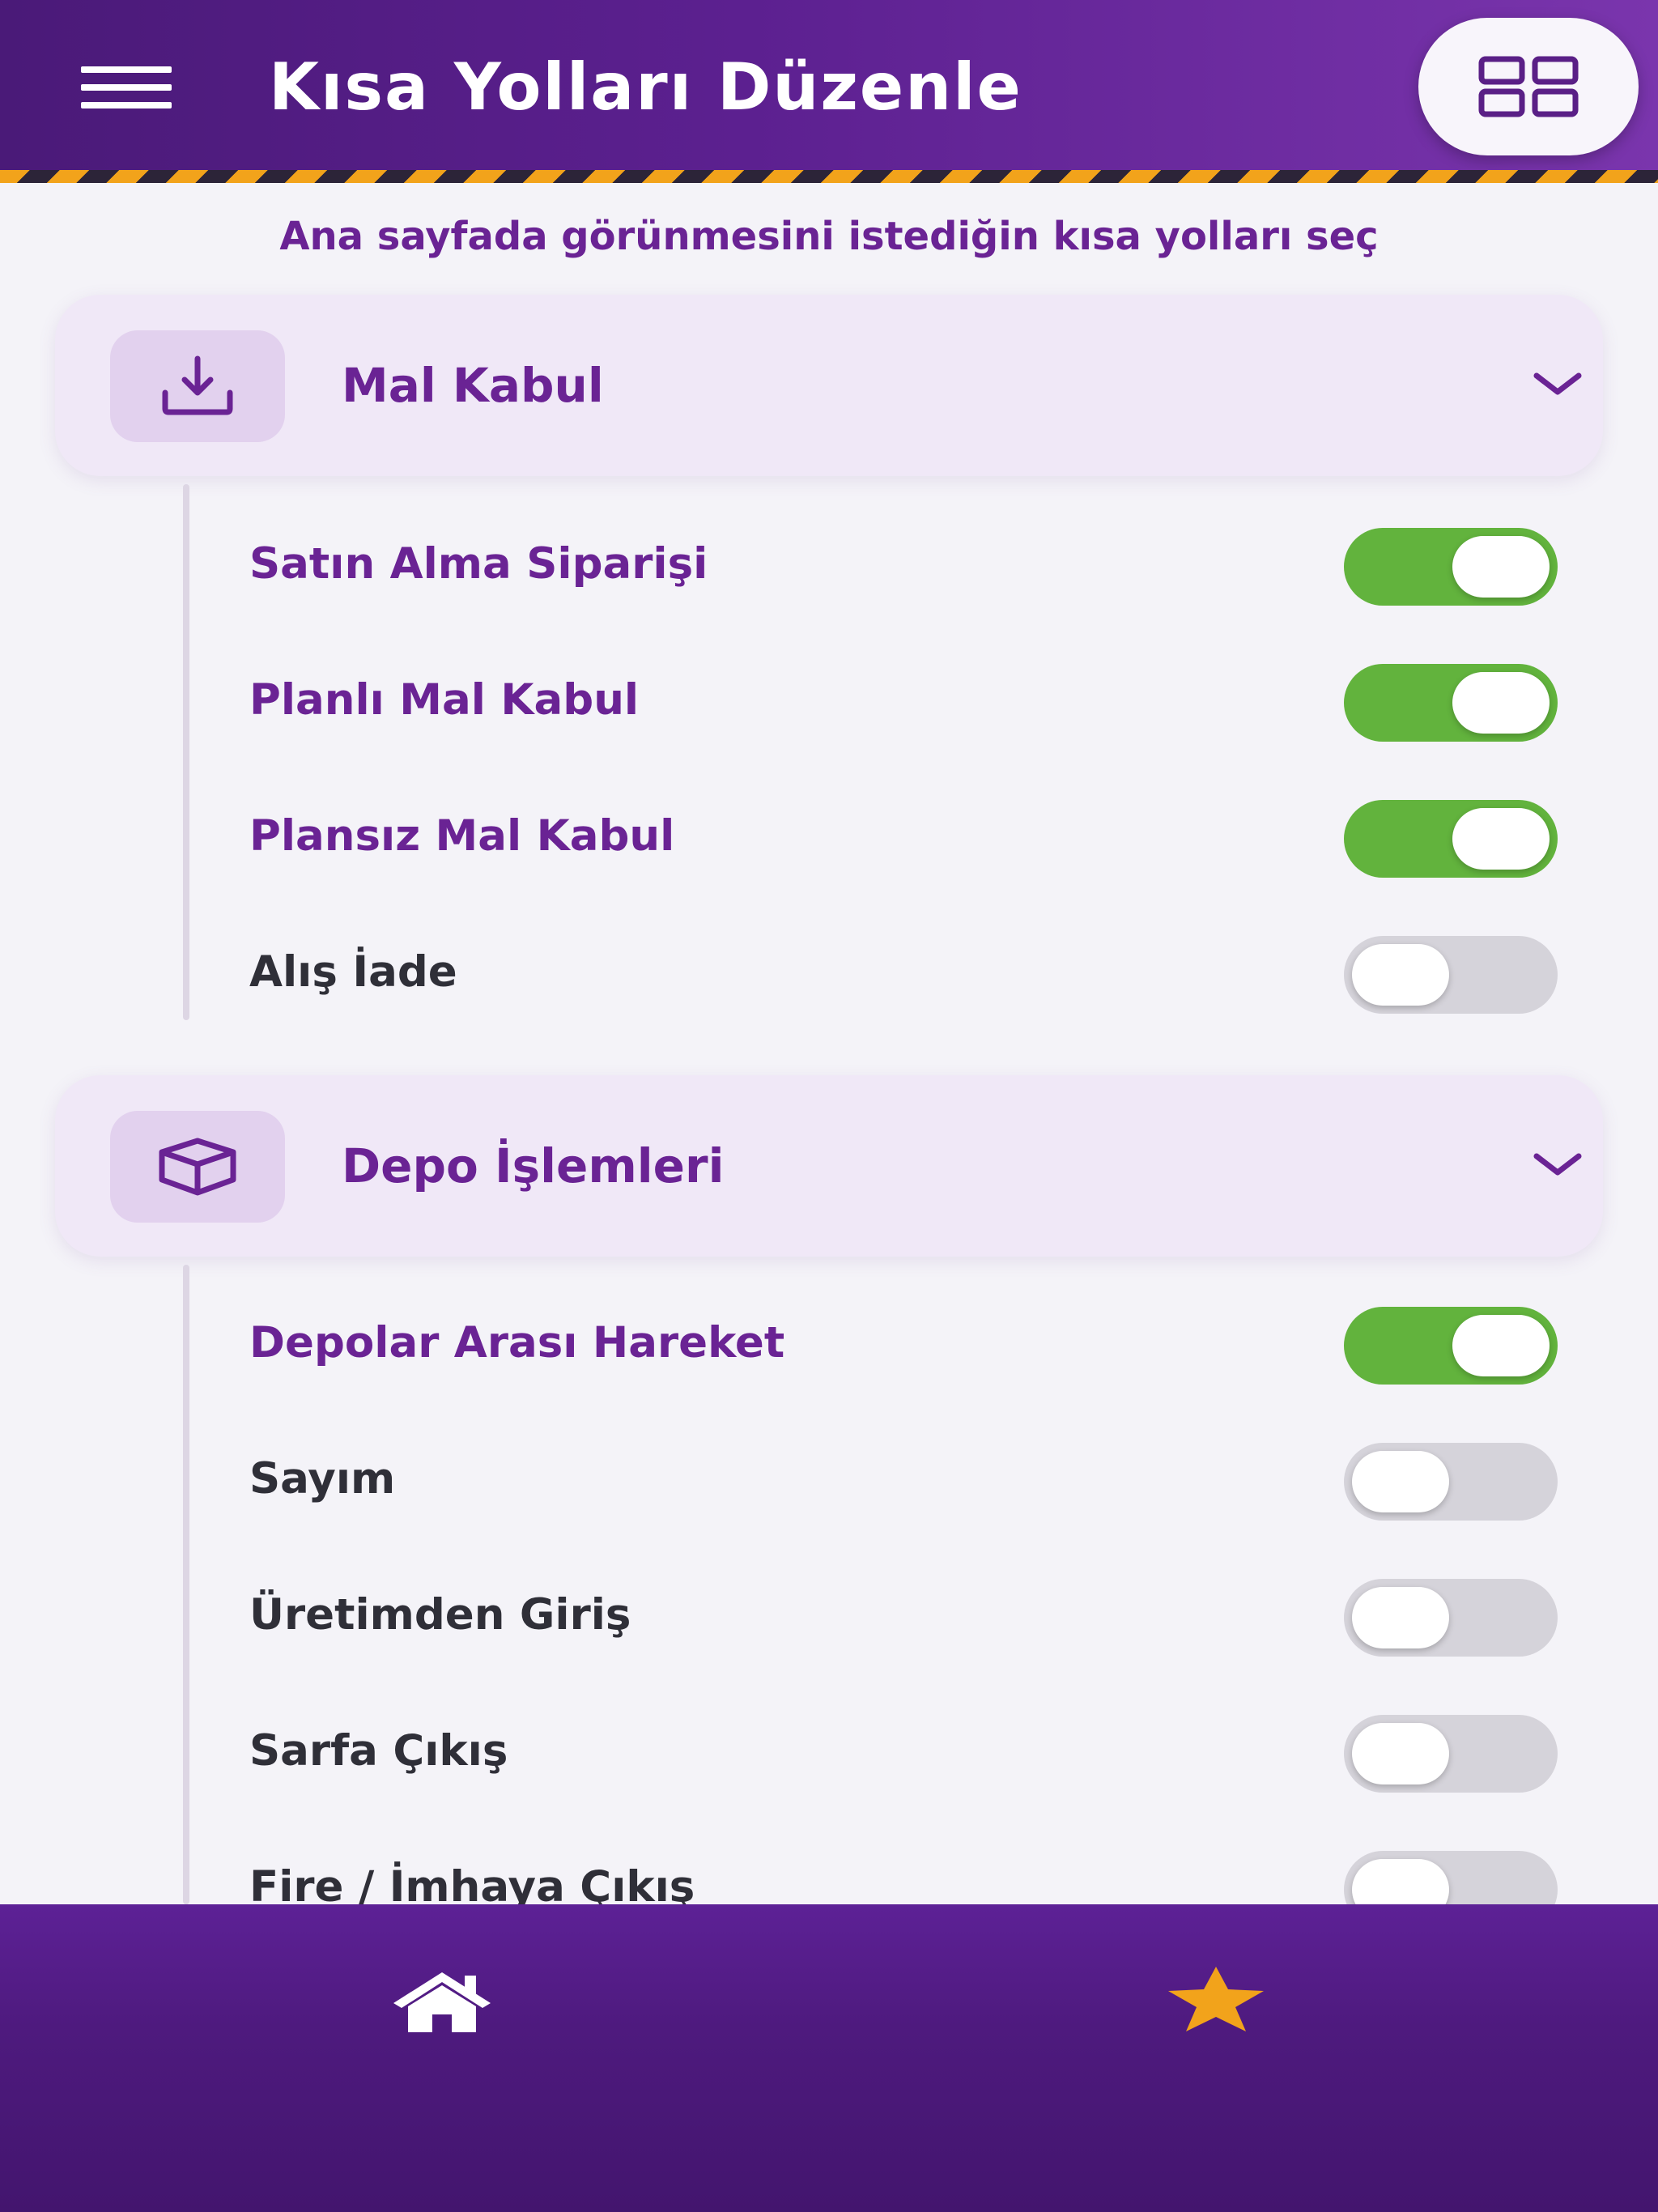 The image size is (1658, 2212). I want to click on shortcut-label: Sayım, so click(322, 1479).